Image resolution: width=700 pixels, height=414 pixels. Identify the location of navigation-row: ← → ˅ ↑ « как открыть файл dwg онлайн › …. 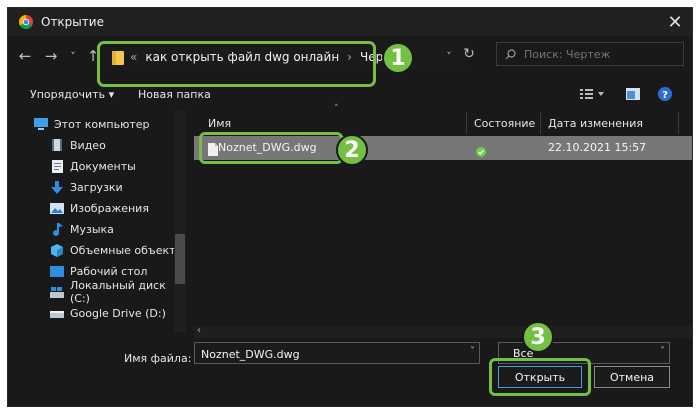
(350, 62).